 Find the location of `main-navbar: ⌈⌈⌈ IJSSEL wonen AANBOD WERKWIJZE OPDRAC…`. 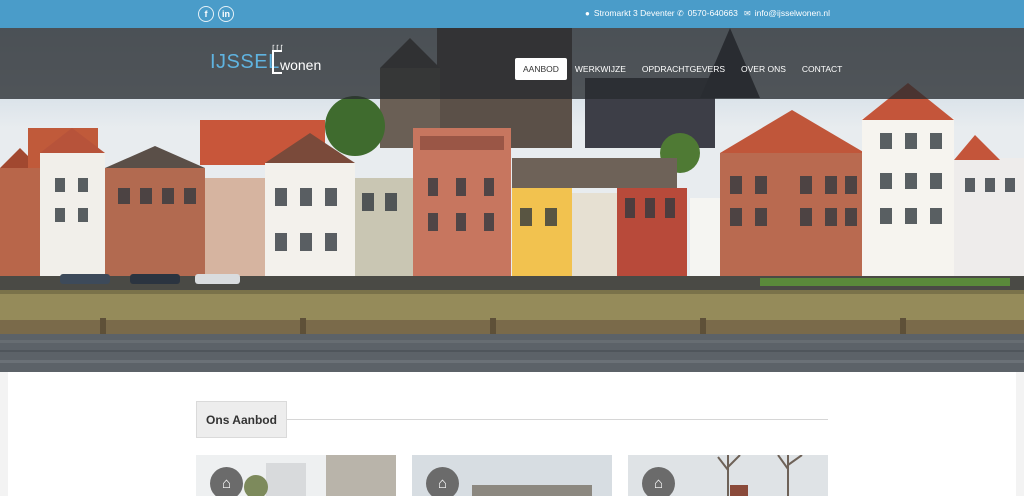

main-navbar: ⌈⌈⌈ IJSSEL wonen AANBOD WERKWIJZE OPDRAC… is located at coordinates (512, 63).